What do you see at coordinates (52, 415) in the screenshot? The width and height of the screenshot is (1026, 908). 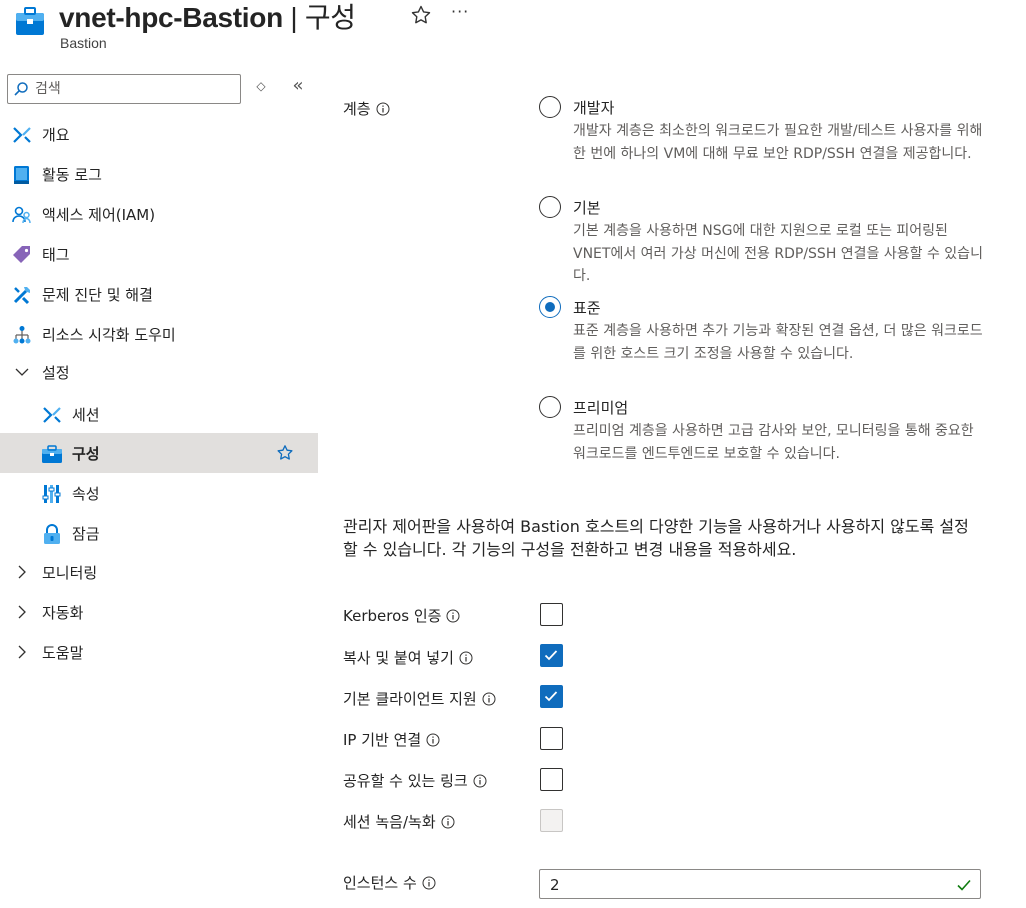 I see `session-icon` at bounding box center [52, 415].